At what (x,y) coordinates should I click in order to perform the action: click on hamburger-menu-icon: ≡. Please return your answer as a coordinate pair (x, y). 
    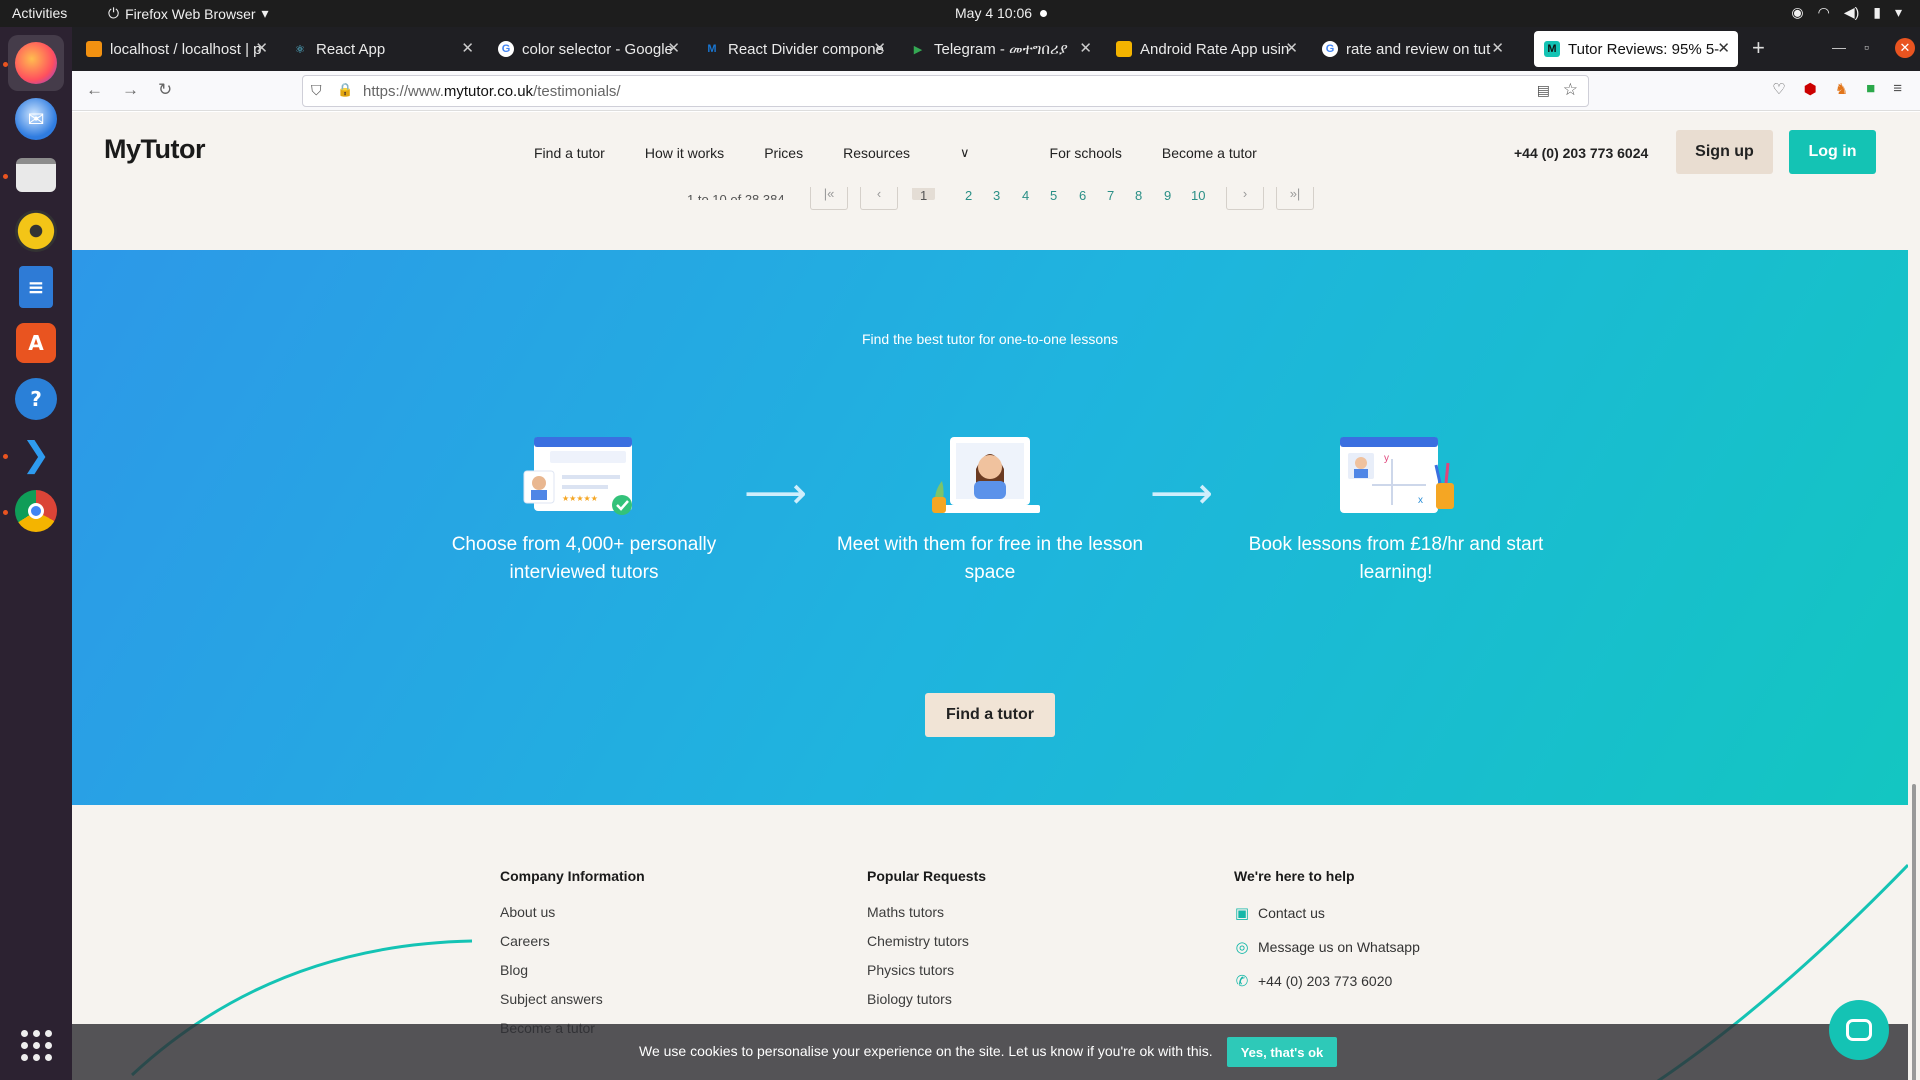
    Looking at the image, I should click on (1897, 89).